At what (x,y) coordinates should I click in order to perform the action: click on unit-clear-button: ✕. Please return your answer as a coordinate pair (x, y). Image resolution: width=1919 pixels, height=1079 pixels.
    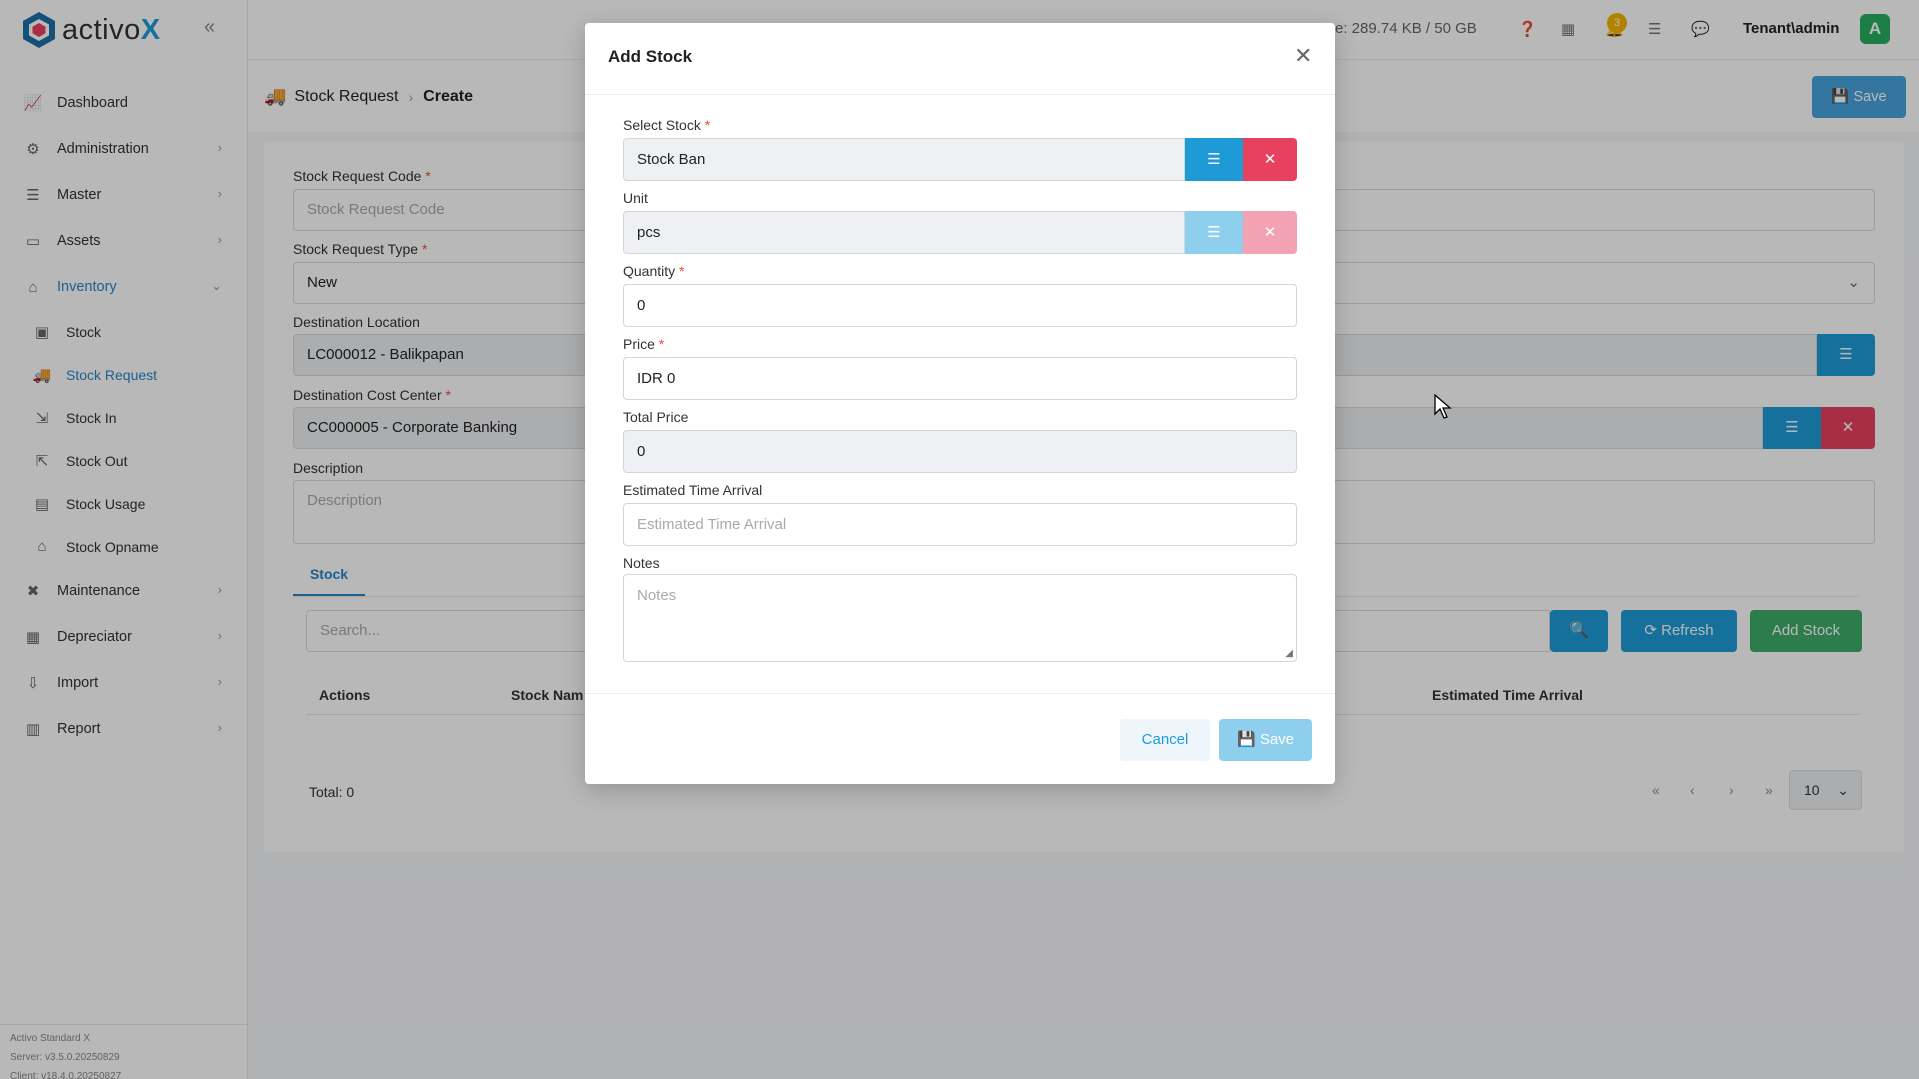
    Looking at the image, I should click on (1270, 232).